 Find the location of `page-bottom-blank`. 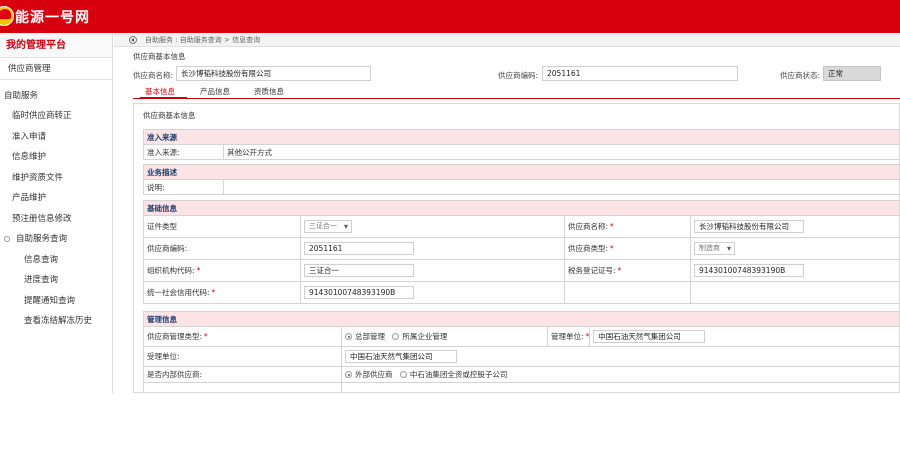

page-bottom-blank is located at coordinates (450, 422).